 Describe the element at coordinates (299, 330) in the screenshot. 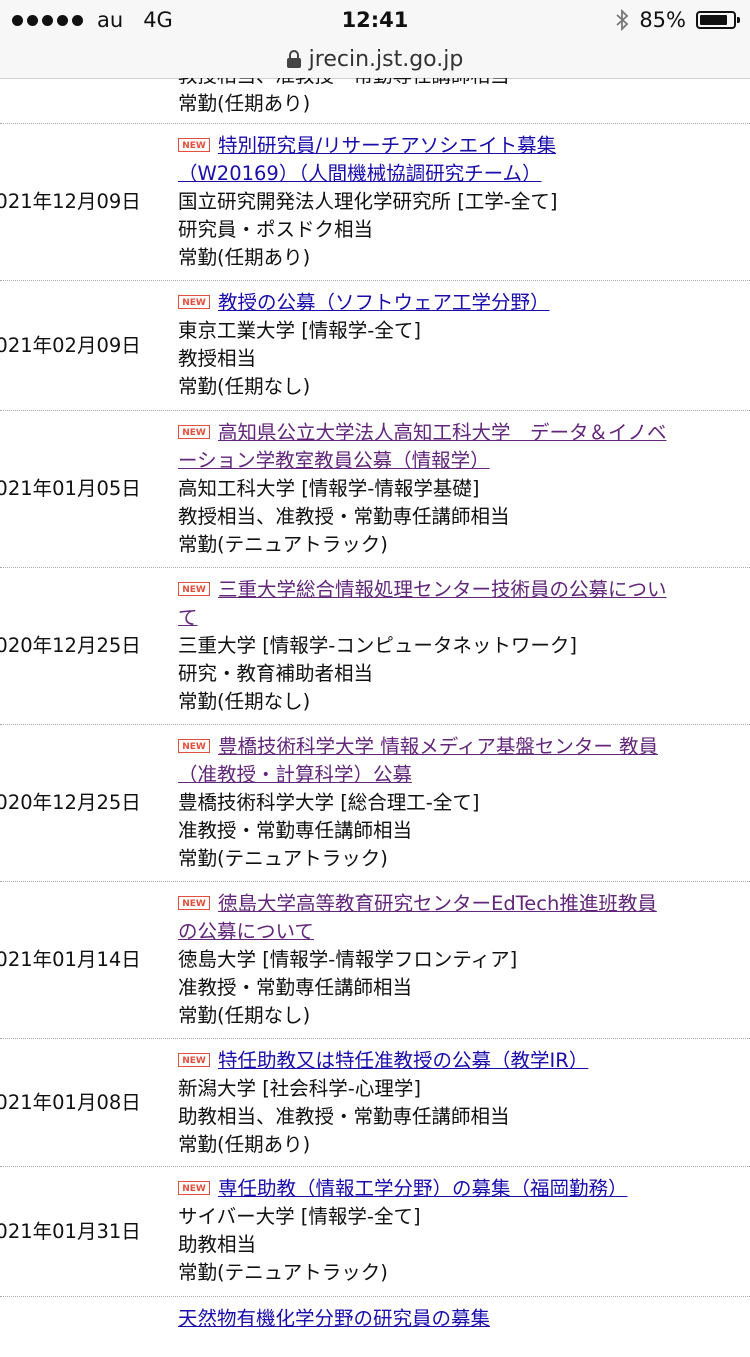

I see `entry-institution: 東京工業大学 [情報学-全て]` at that location.